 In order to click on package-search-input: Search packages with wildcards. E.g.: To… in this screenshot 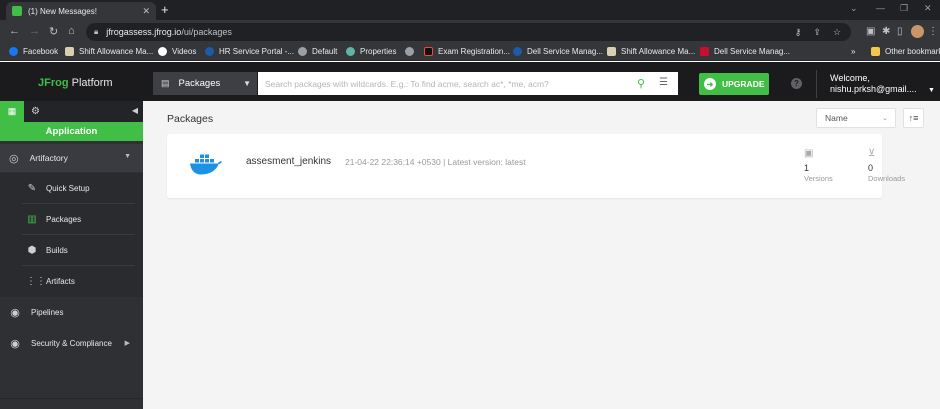, I will do `click(468, 83)`.